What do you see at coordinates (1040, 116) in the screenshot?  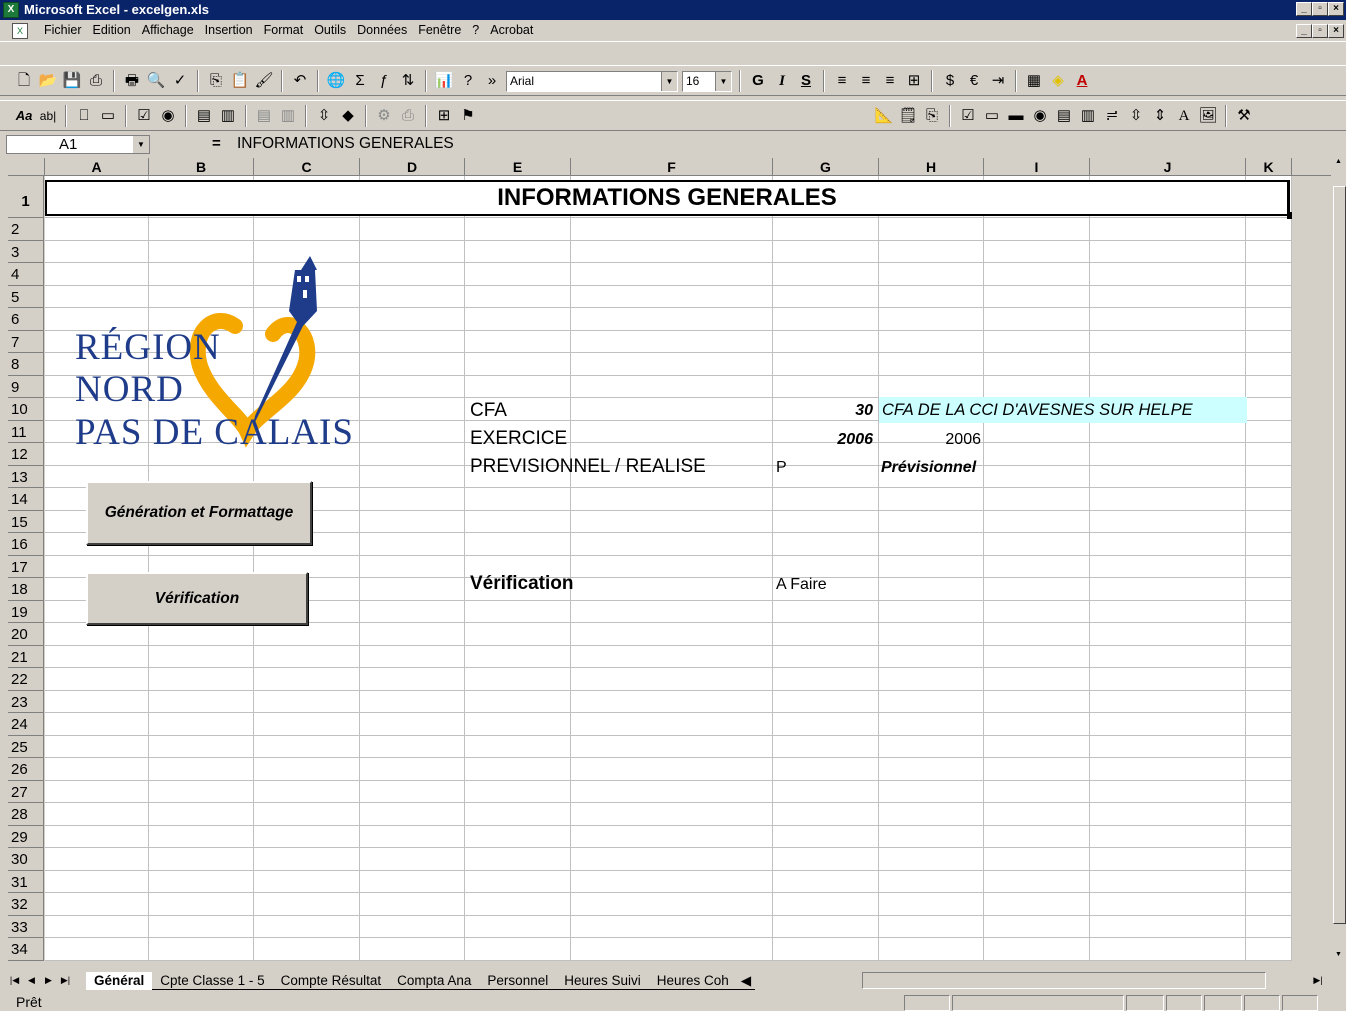 I see `option-control-icon: ◉` at bounding box center [1040, 116].